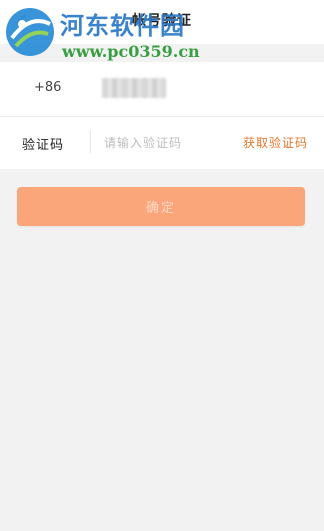 This screenshot has width=324, height=531. What do you see at coordinates (43, 145) in the screenshot?
I see `verification-code-label: 验证码` at bounding box center [43, 145].